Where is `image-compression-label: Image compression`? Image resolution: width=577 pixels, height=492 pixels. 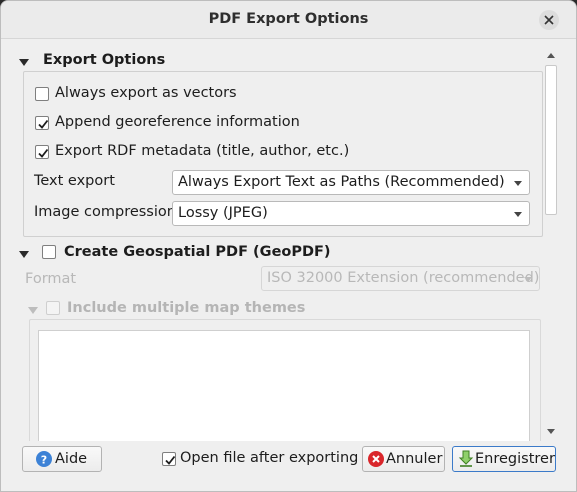
image-compression-label: Image compression is located at coordinates (105, 212).